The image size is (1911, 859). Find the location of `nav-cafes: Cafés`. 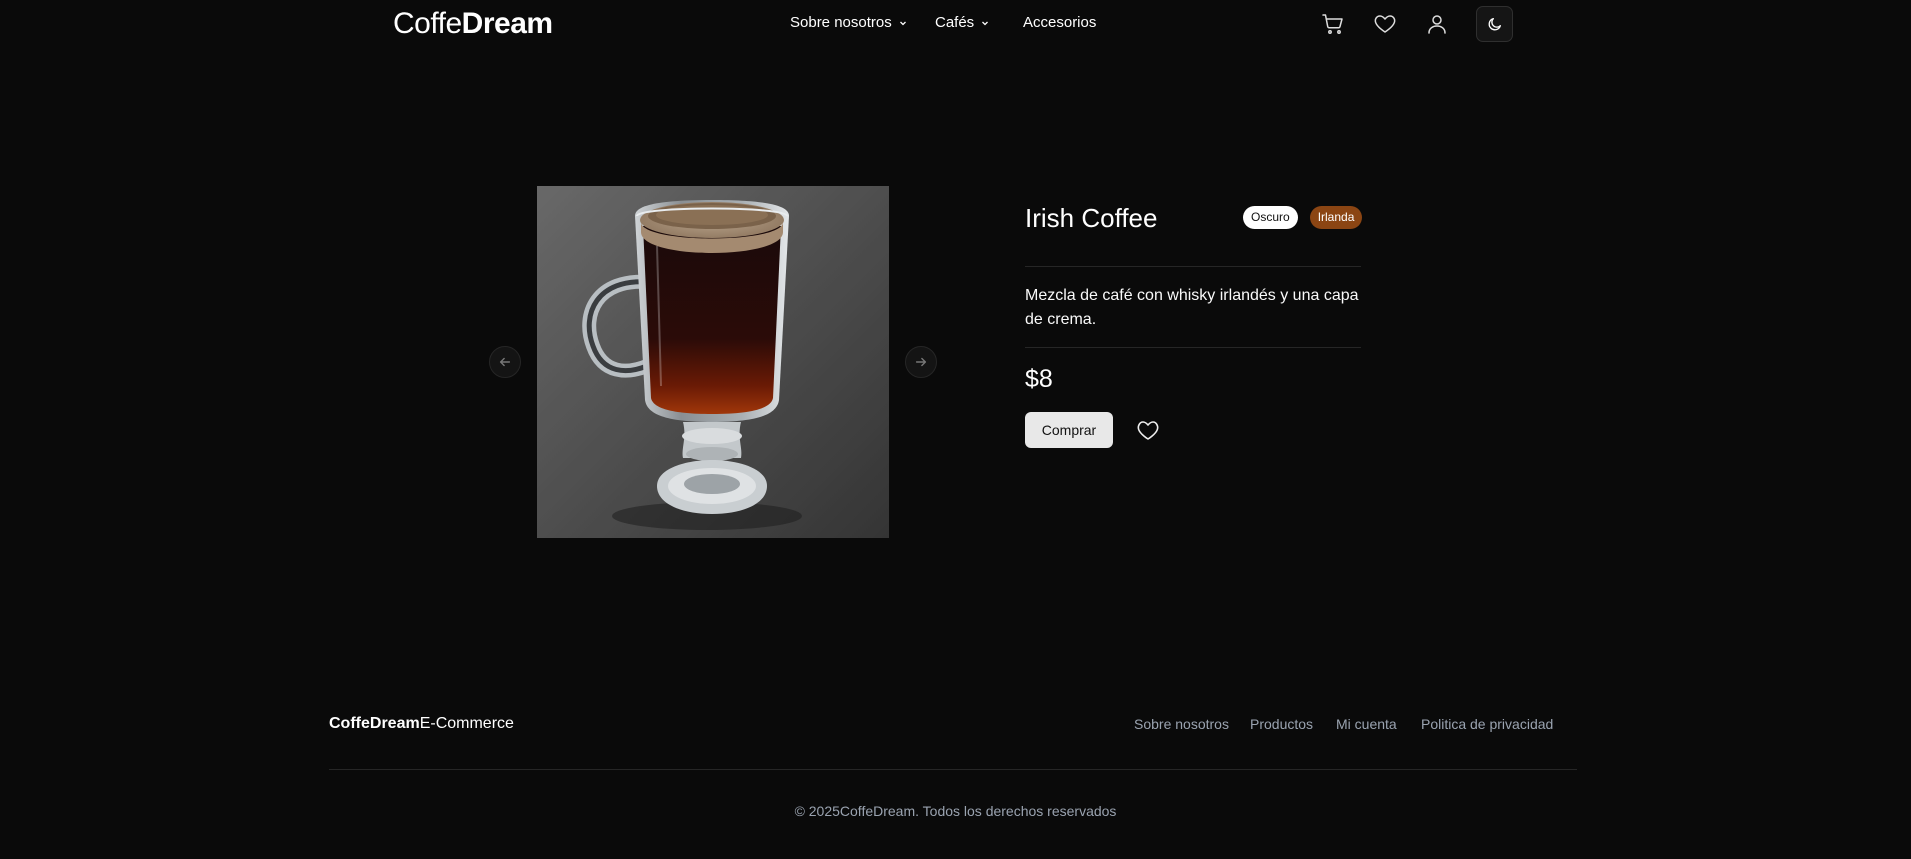

nav-cafes: Cafés is located at coordinates (962, 22).